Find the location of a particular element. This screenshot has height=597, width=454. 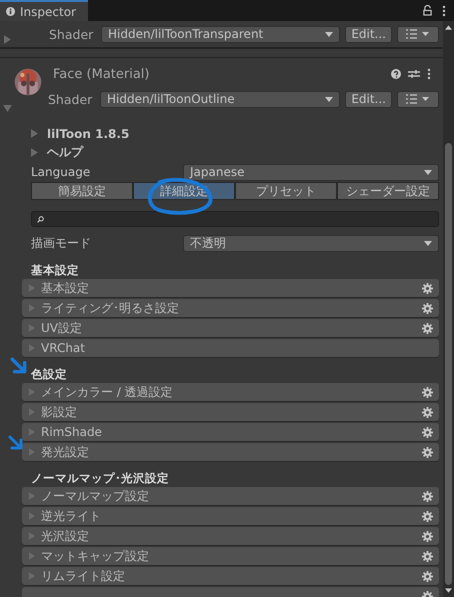

settings-tab: 簡易設定 is located at coordinates (82, 191).